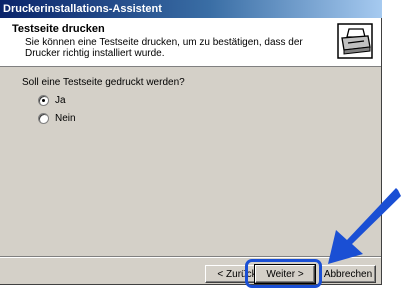  Describe the element at coordinates (43, 100) in the screenshot. I see `radio-button-checked` at that location.